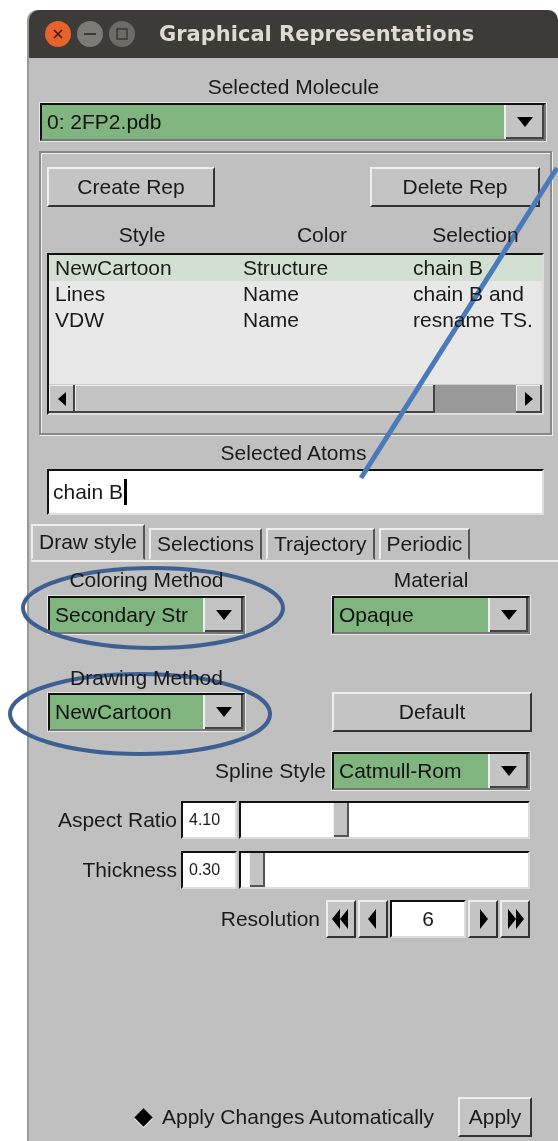 The height and width of the screenshot is (1141, 558). Describe the element at coordinates (209, 870) in the screenshot. I see `value-field: 0.30` at that location.